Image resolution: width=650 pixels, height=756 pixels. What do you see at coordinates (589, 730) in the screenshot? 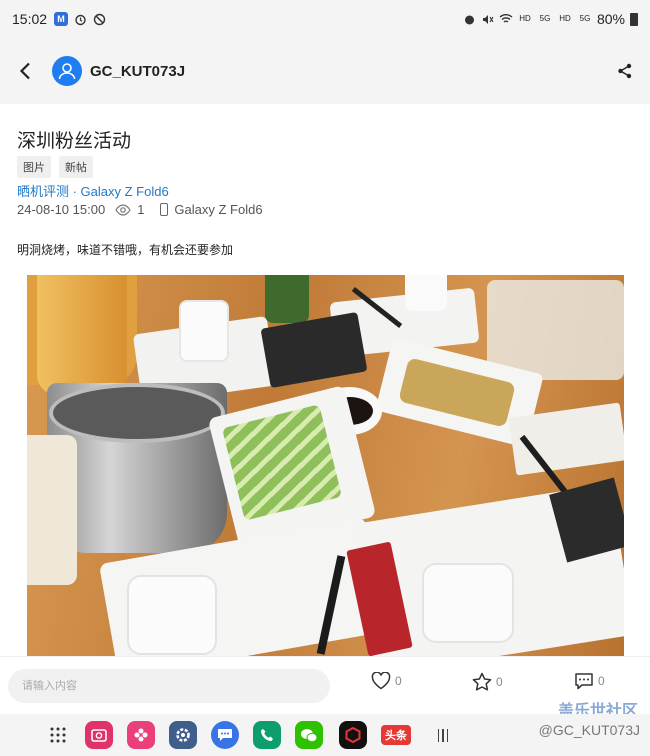
I see `watermark-user: @GC_KUT073J` at bounding box center [589, 730].